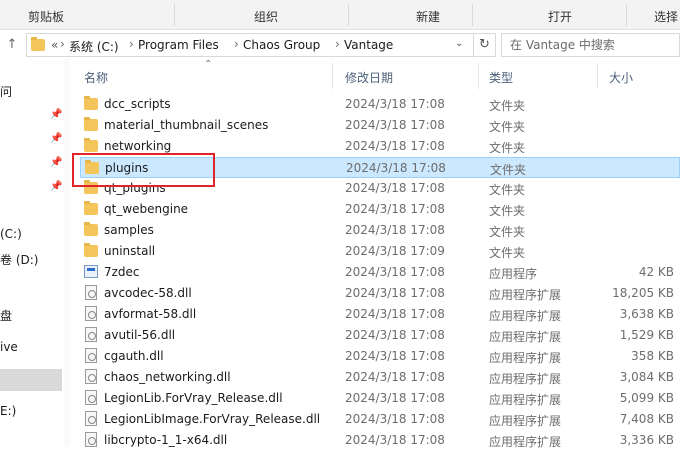 This screenshot has width=680, height=451. Describe the element at coordinates (31, 380) in the screenshot. I see `nav-item-selected` at that location.